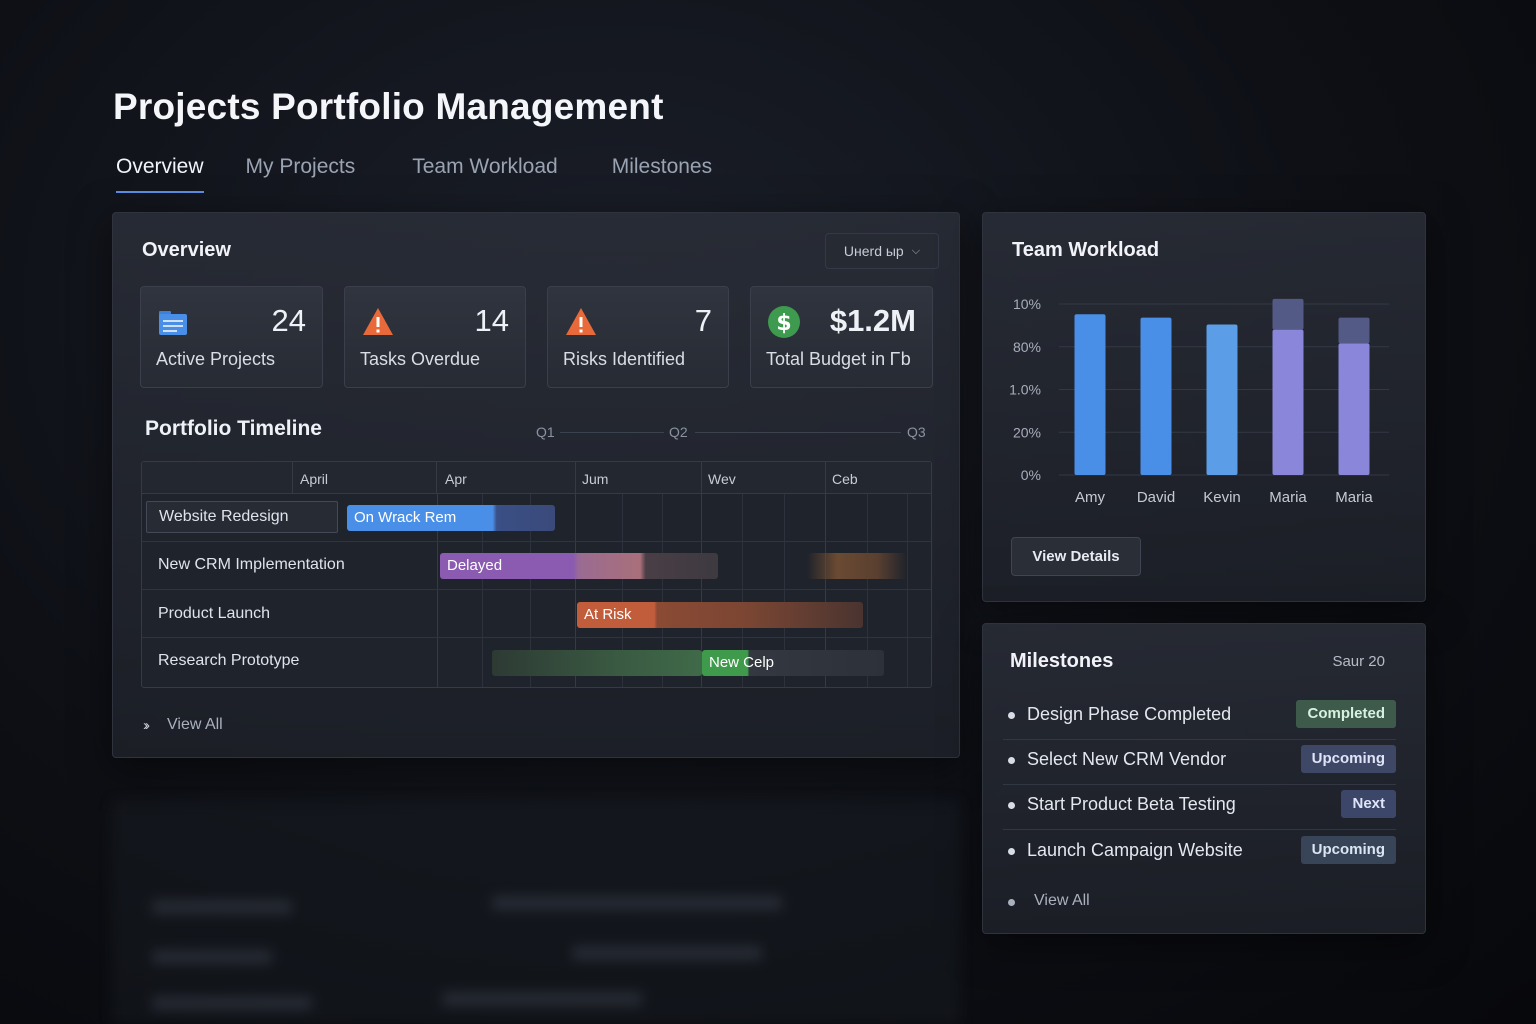  I want to click on gantt-bar-lead, so click(597, 663).